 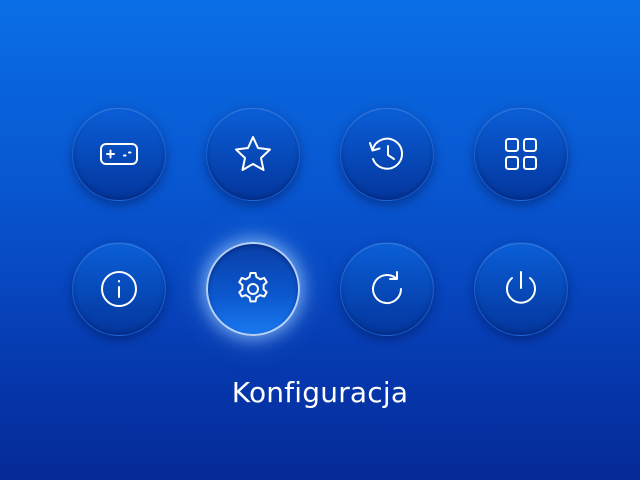 I want to click on gamepad-icon, so click(x=119, y=154).